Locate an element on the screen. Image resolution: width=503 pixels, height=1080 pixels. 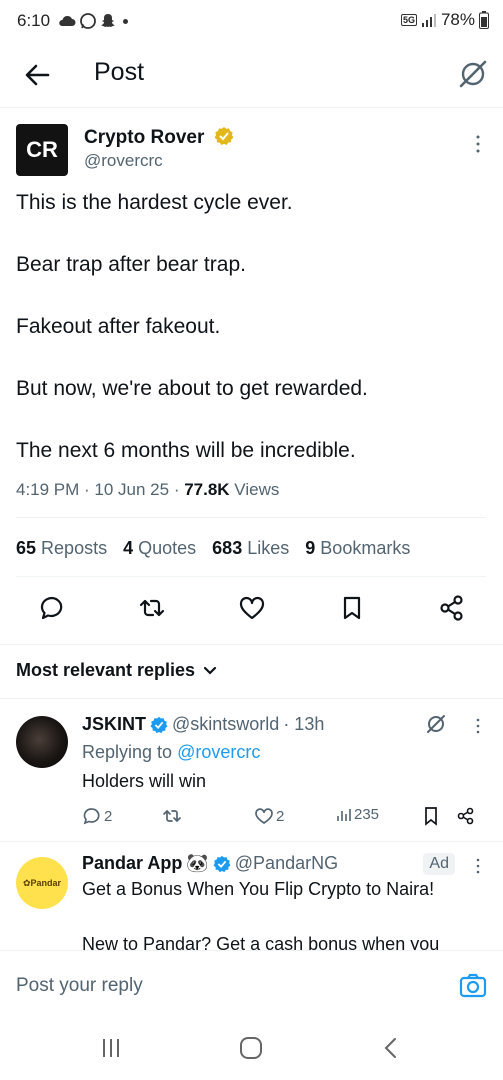
likes-stat: 683 Likes is located at coordinates (250, 548).